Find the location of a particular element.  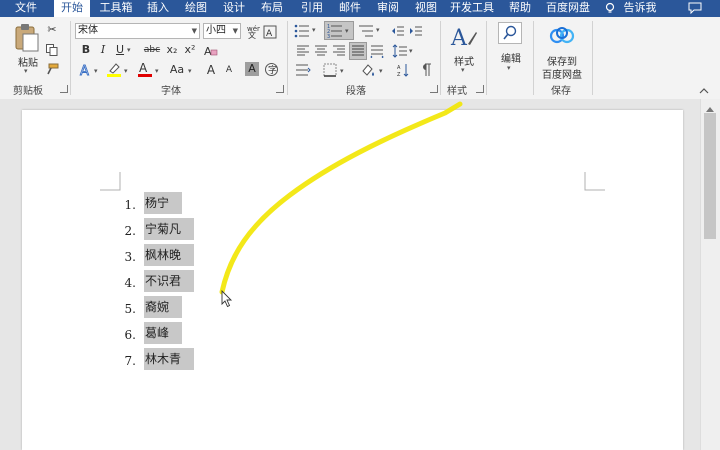

list-item-number: 2. is located at coordinates (130, 231).